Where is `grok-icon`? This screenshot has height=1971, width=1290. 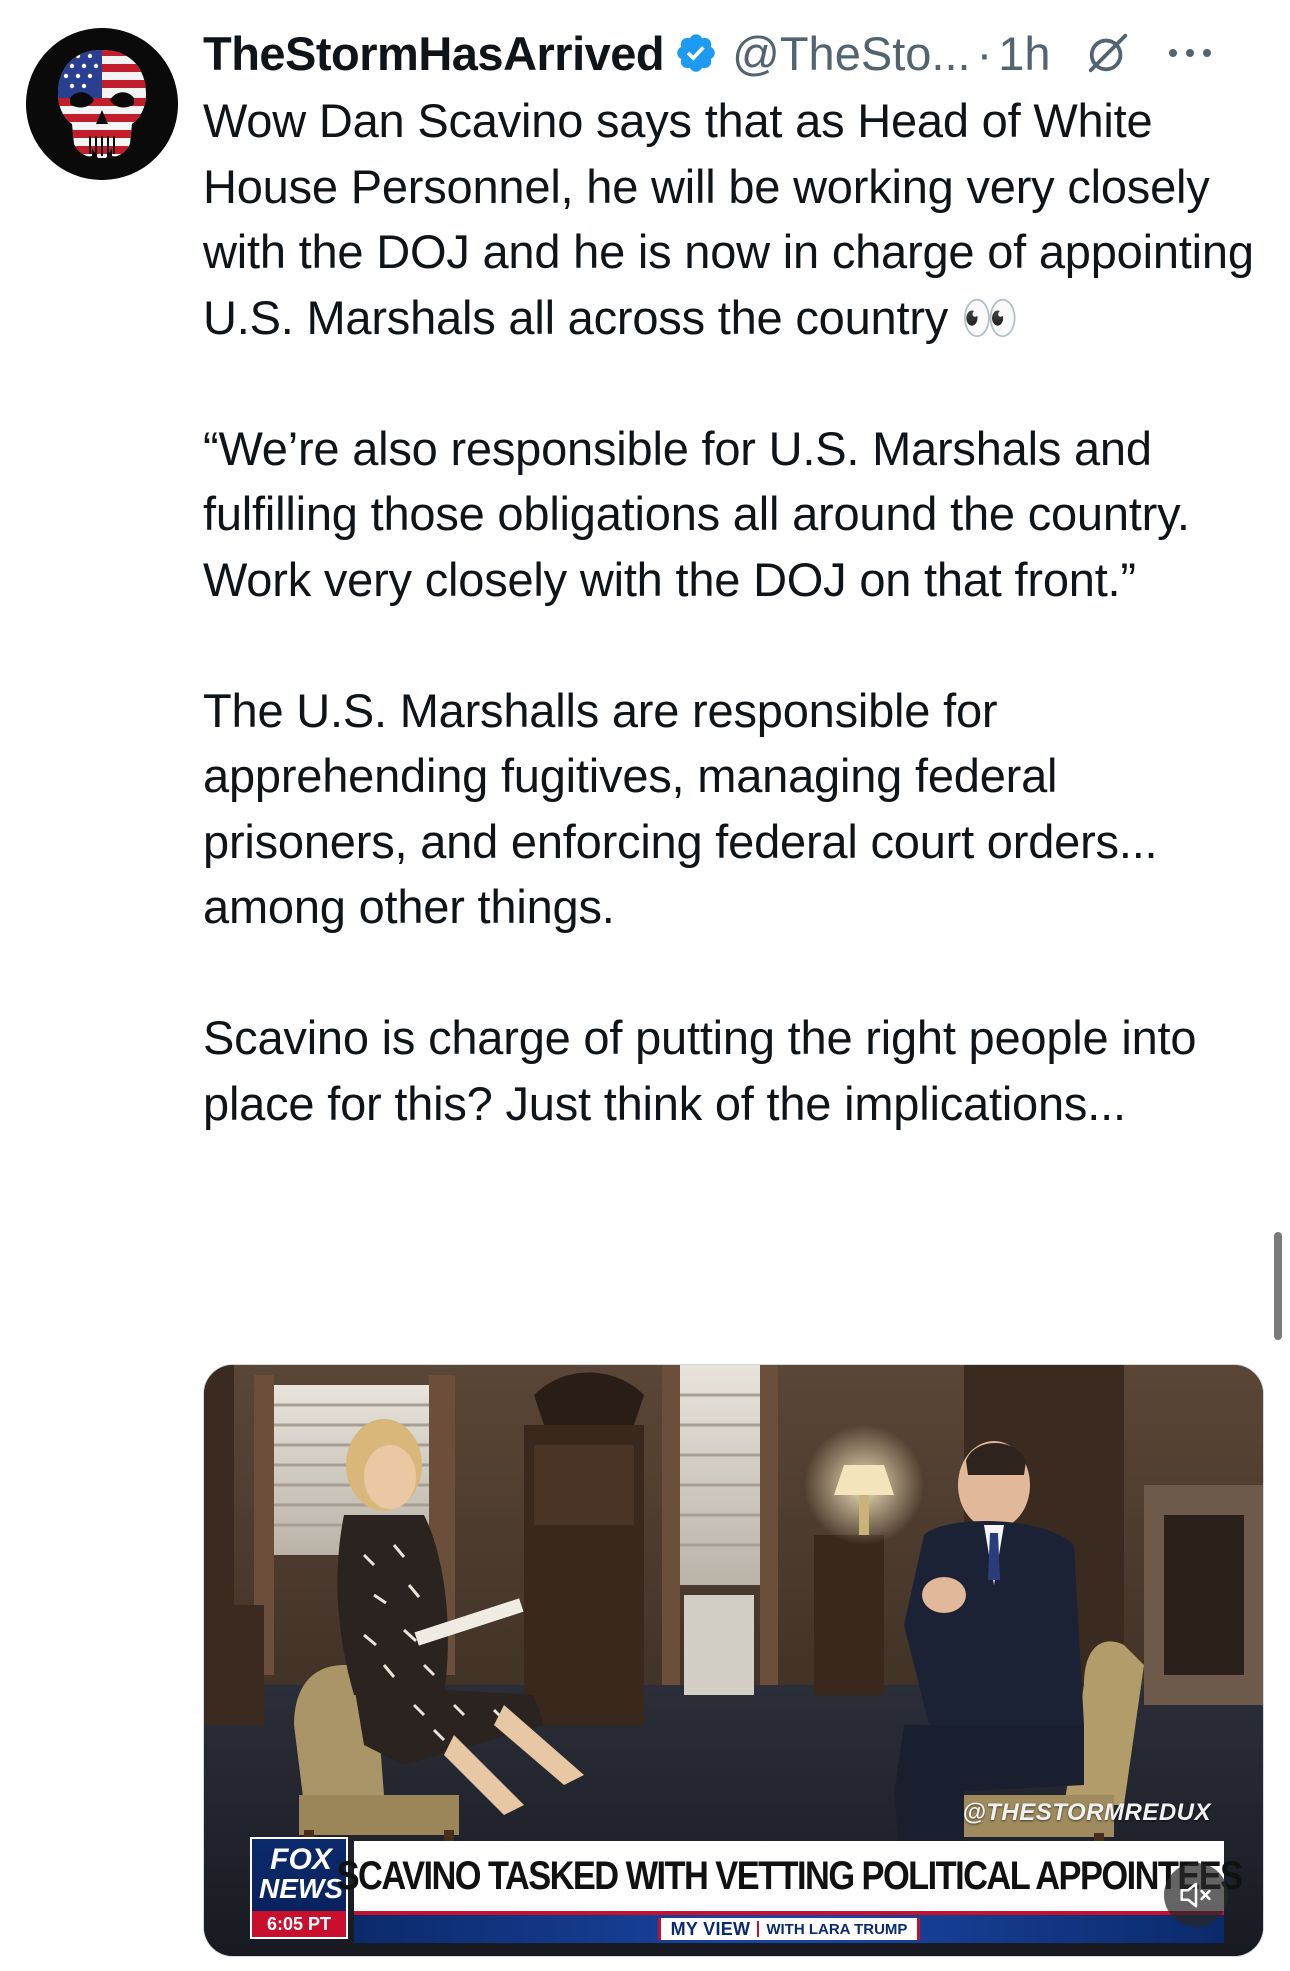 grok-icon is located at coordinates (1108, 53).